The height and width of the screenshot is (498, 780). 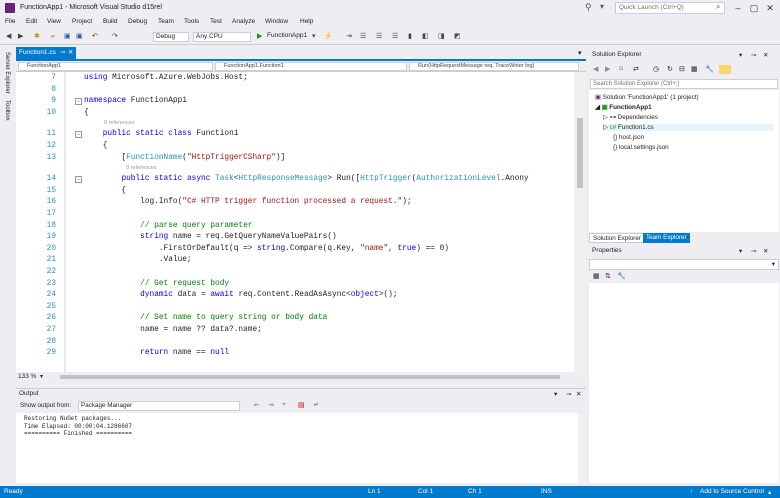 What do you see at coordinates (259, 37) in the screenshot?
I see `start-icon: ▶` at bounding box center [259, 37].